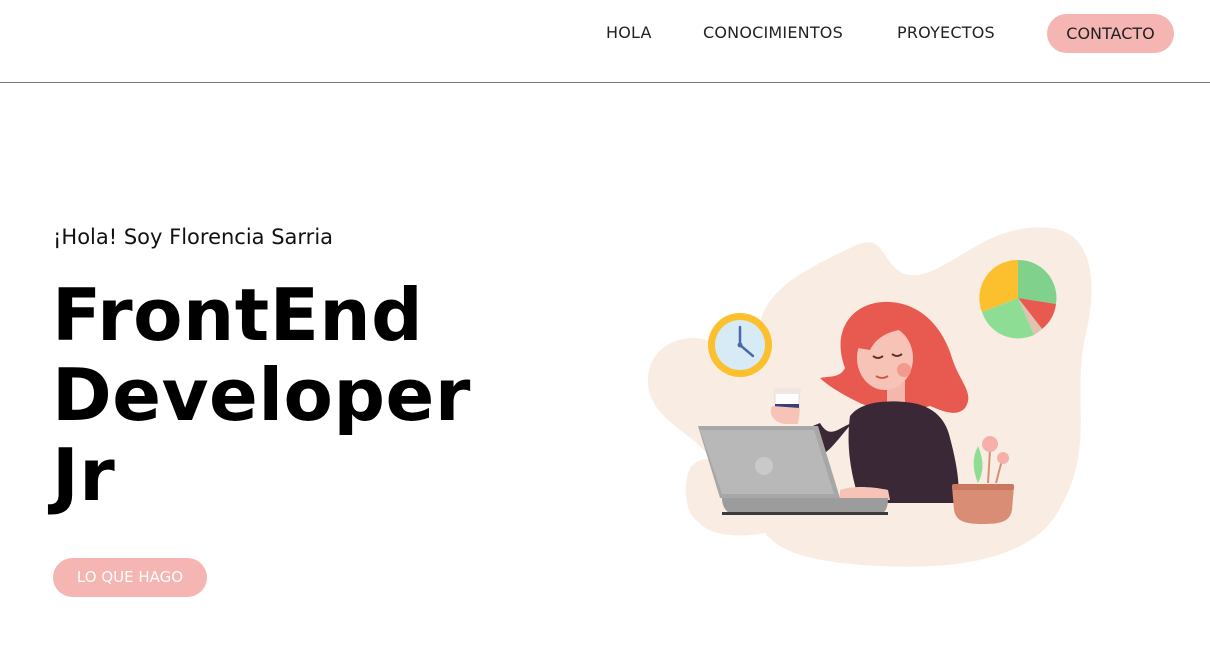 The image size is (1210, 646). What do you see at coordinates (238, 315) in the screenshot?
I see `hero-title-line-1: FrontEnd` at bounding box center [238, 315].